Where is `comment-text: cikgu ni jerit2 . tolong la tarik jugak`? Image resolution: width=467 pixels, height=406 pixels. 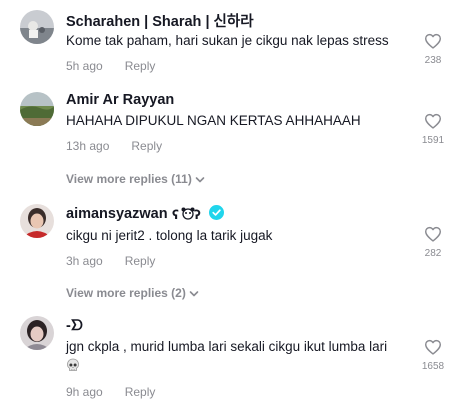
comment-text: cikgu ni jerit2 . tolong la tarik jugak is located at coordinates (169, 235).